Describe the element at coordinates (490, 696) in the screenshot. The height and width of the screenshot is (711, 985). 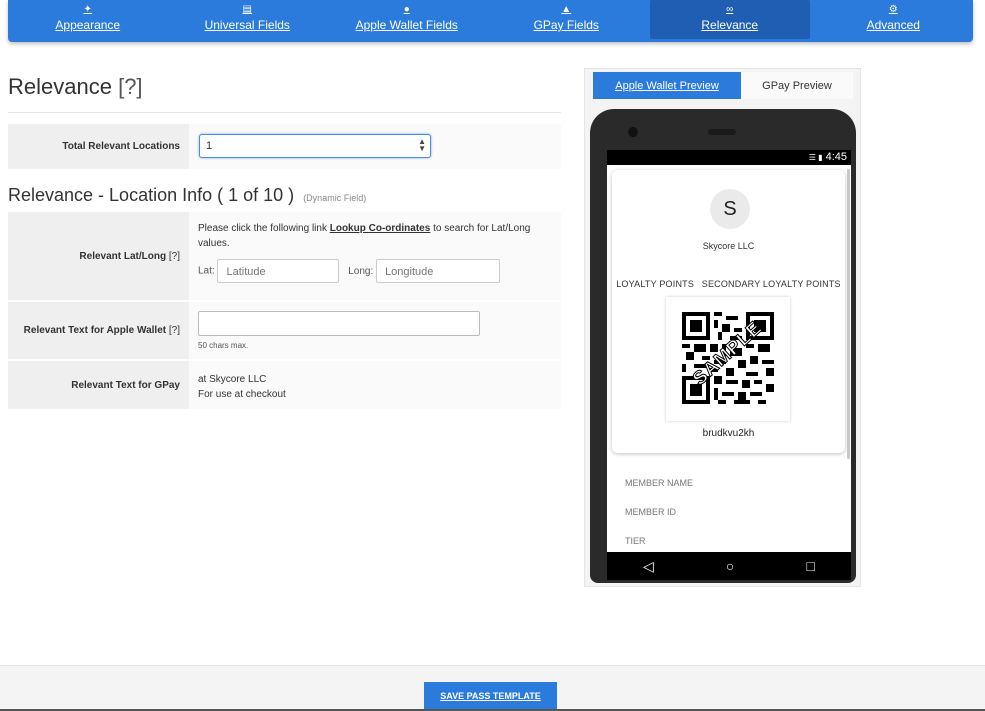
I see `save-pass-template-button: SAVE PASS TEMPLATE` at that location.